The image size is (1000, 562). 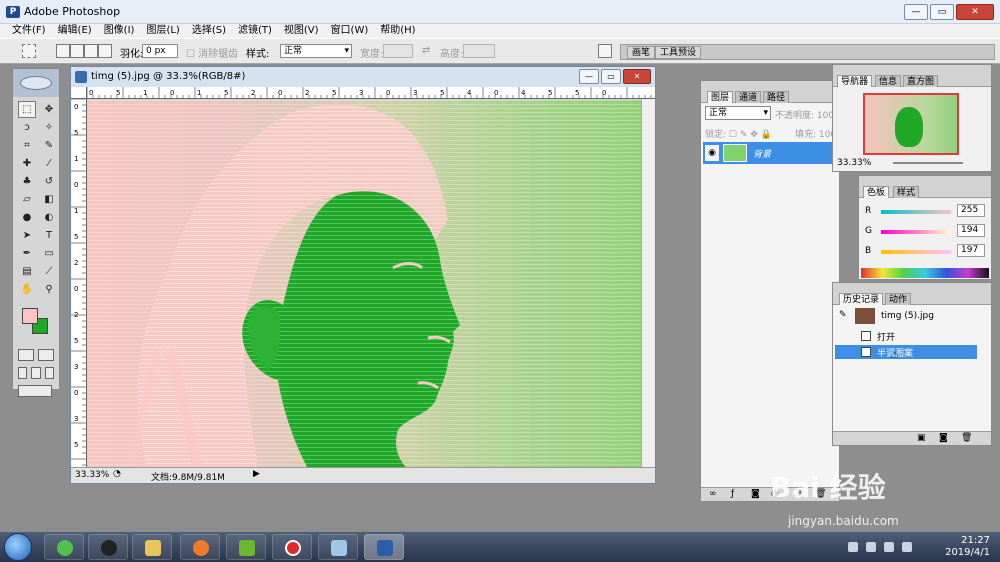 I want to click on move-tool-icon: ✥, so click(x=49, y=109).